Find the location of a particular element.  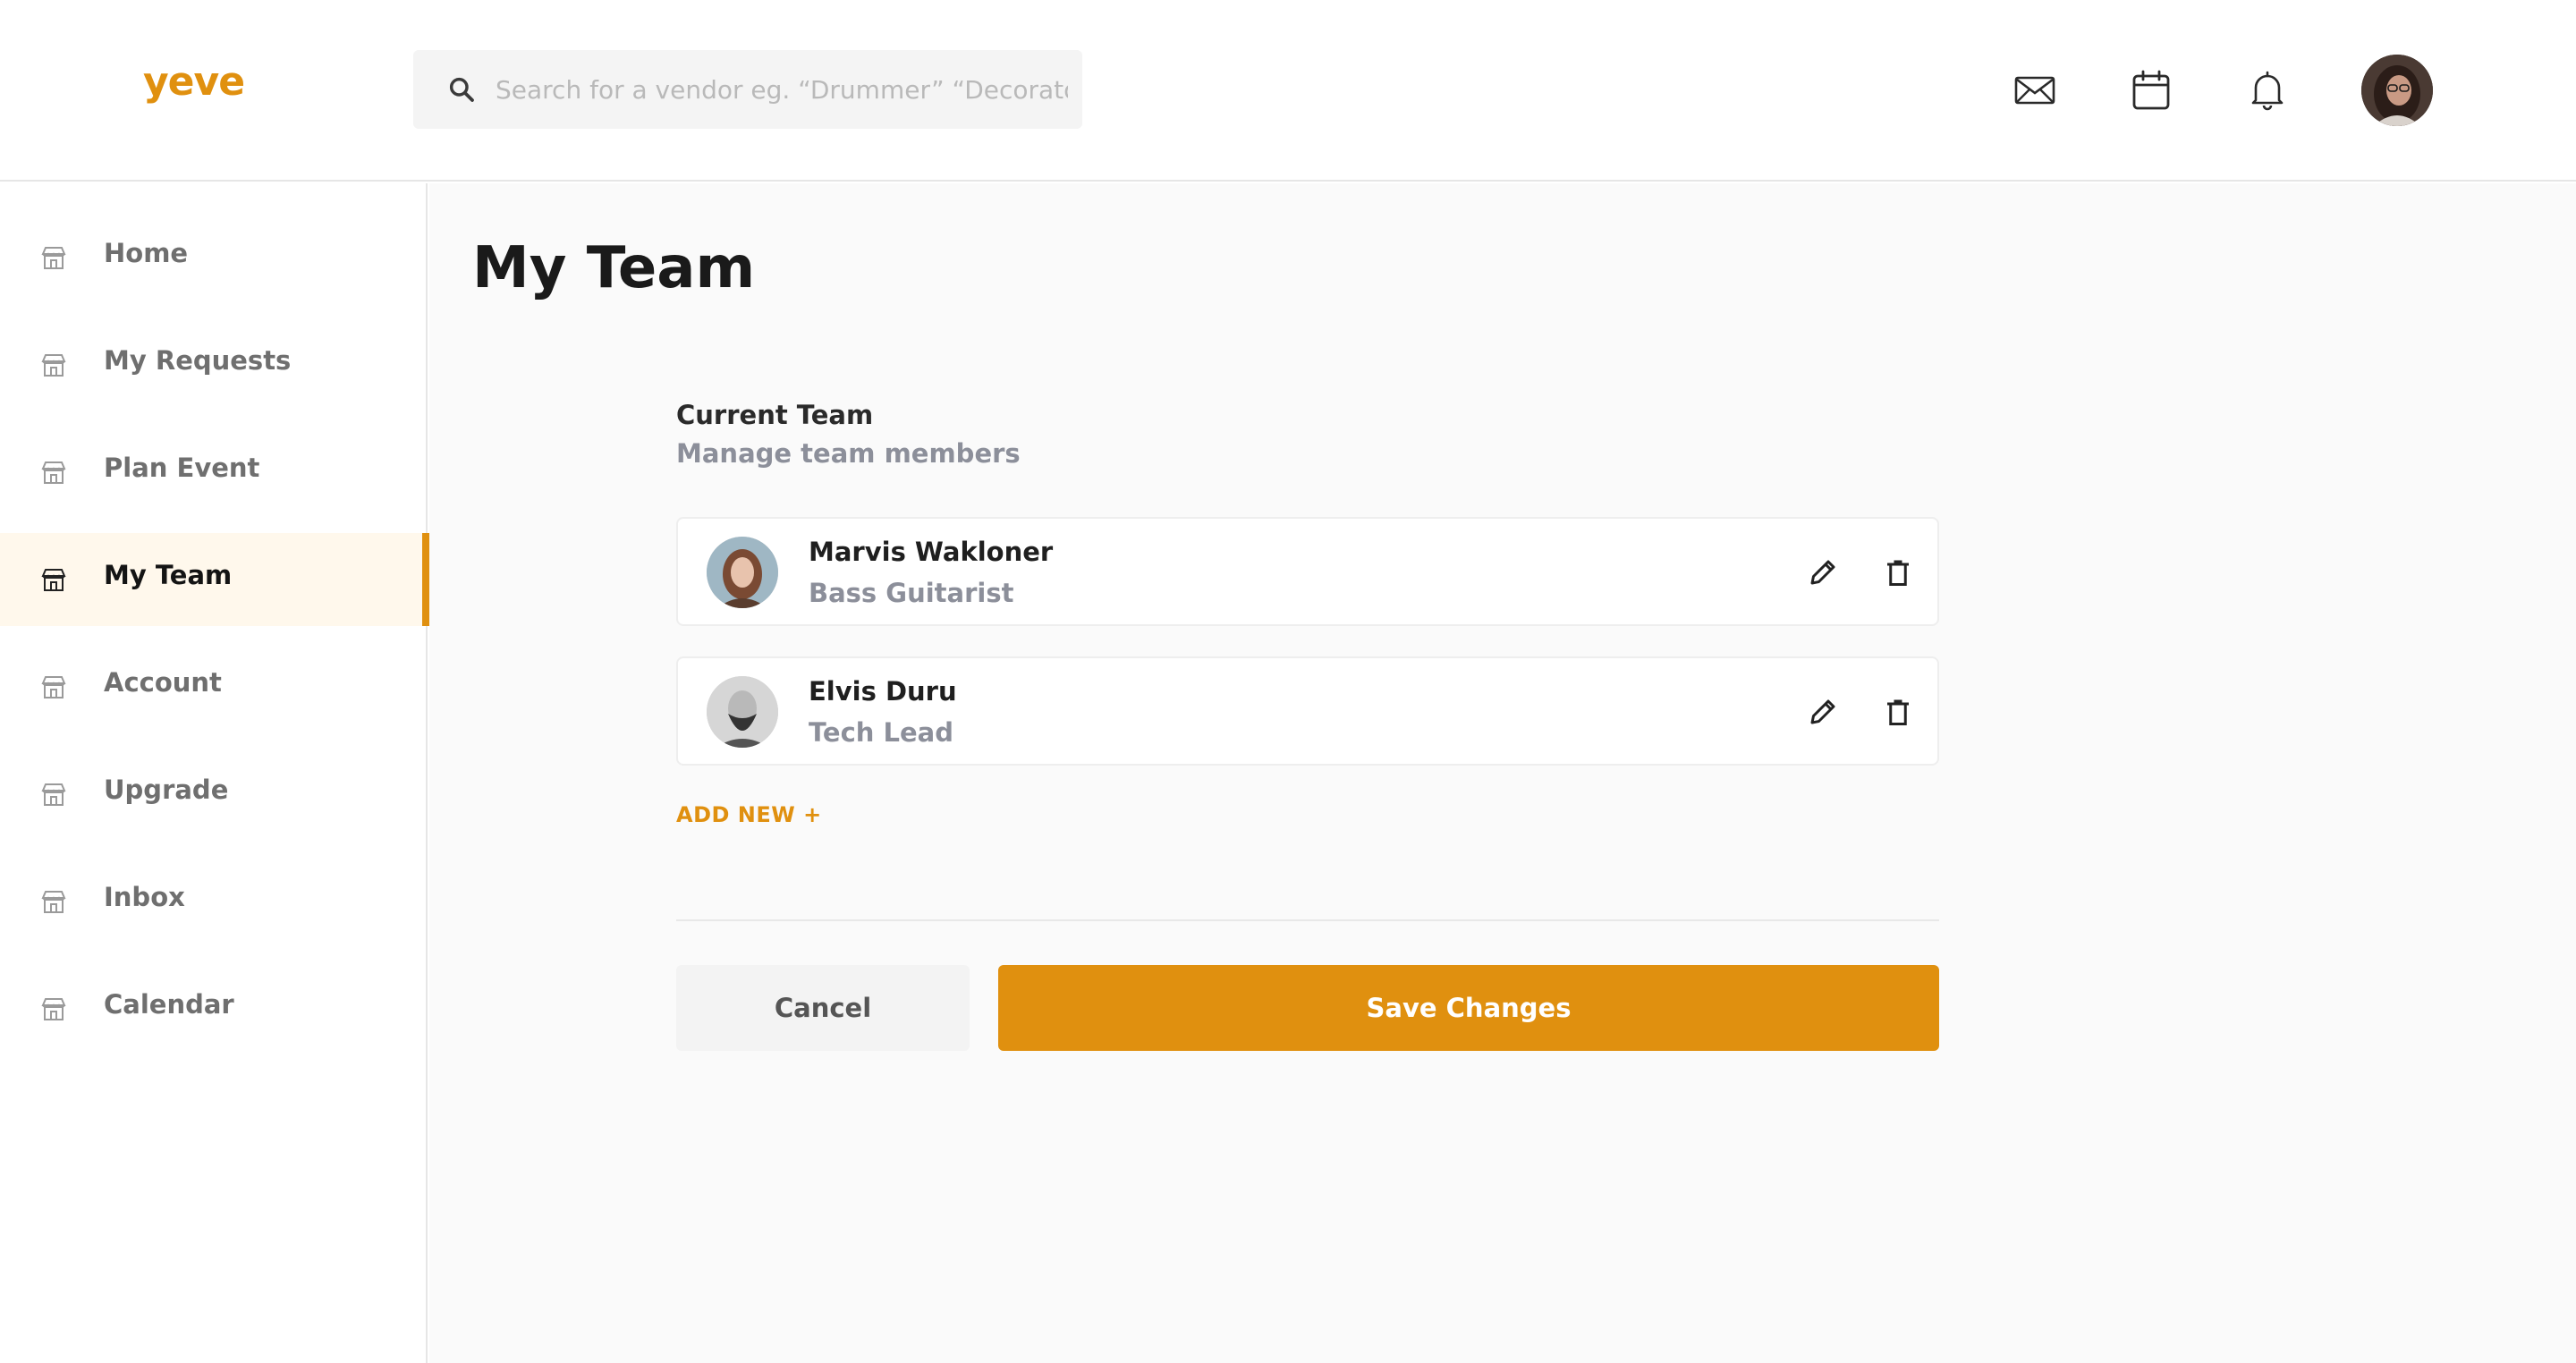

sidebar-item-label: My Requests is located at coordinates (198, 361).